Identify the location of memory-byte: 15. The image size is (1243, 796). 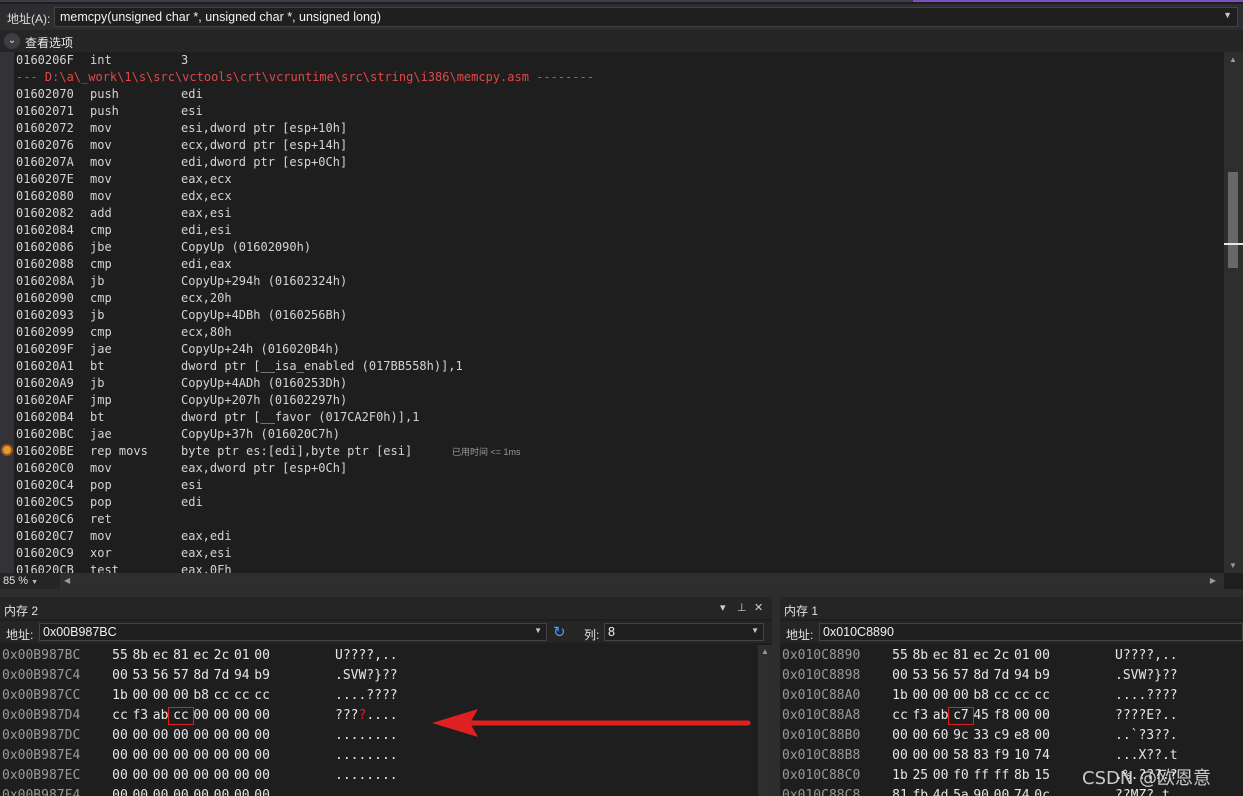
(1042, 776).